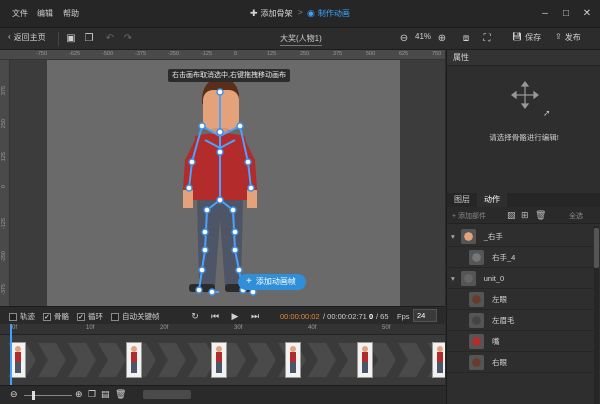  Describe the element at coordinates (423, 36) in the screenshot. I see `zoom-level: 41%` at that location.